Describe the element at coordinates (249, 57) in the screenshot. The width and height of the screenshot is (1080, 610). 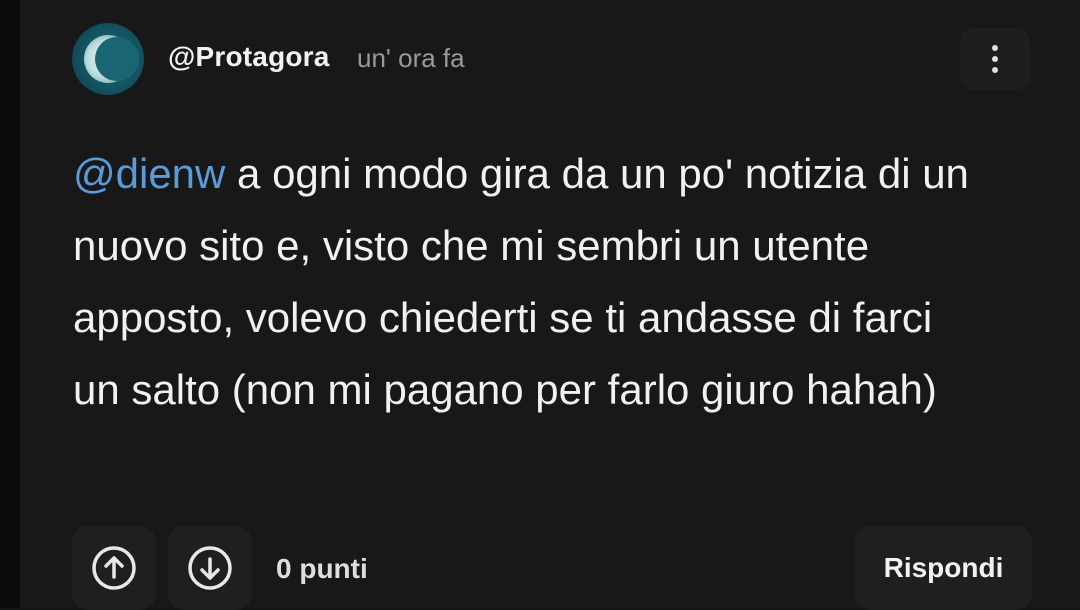
I see `author-username: @Protagora` at that location.